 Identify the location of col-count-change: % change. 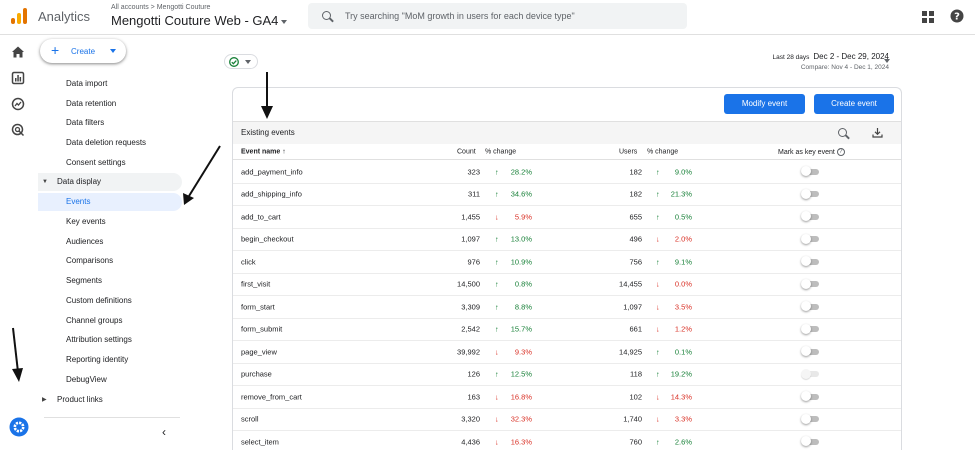
(500, 151).